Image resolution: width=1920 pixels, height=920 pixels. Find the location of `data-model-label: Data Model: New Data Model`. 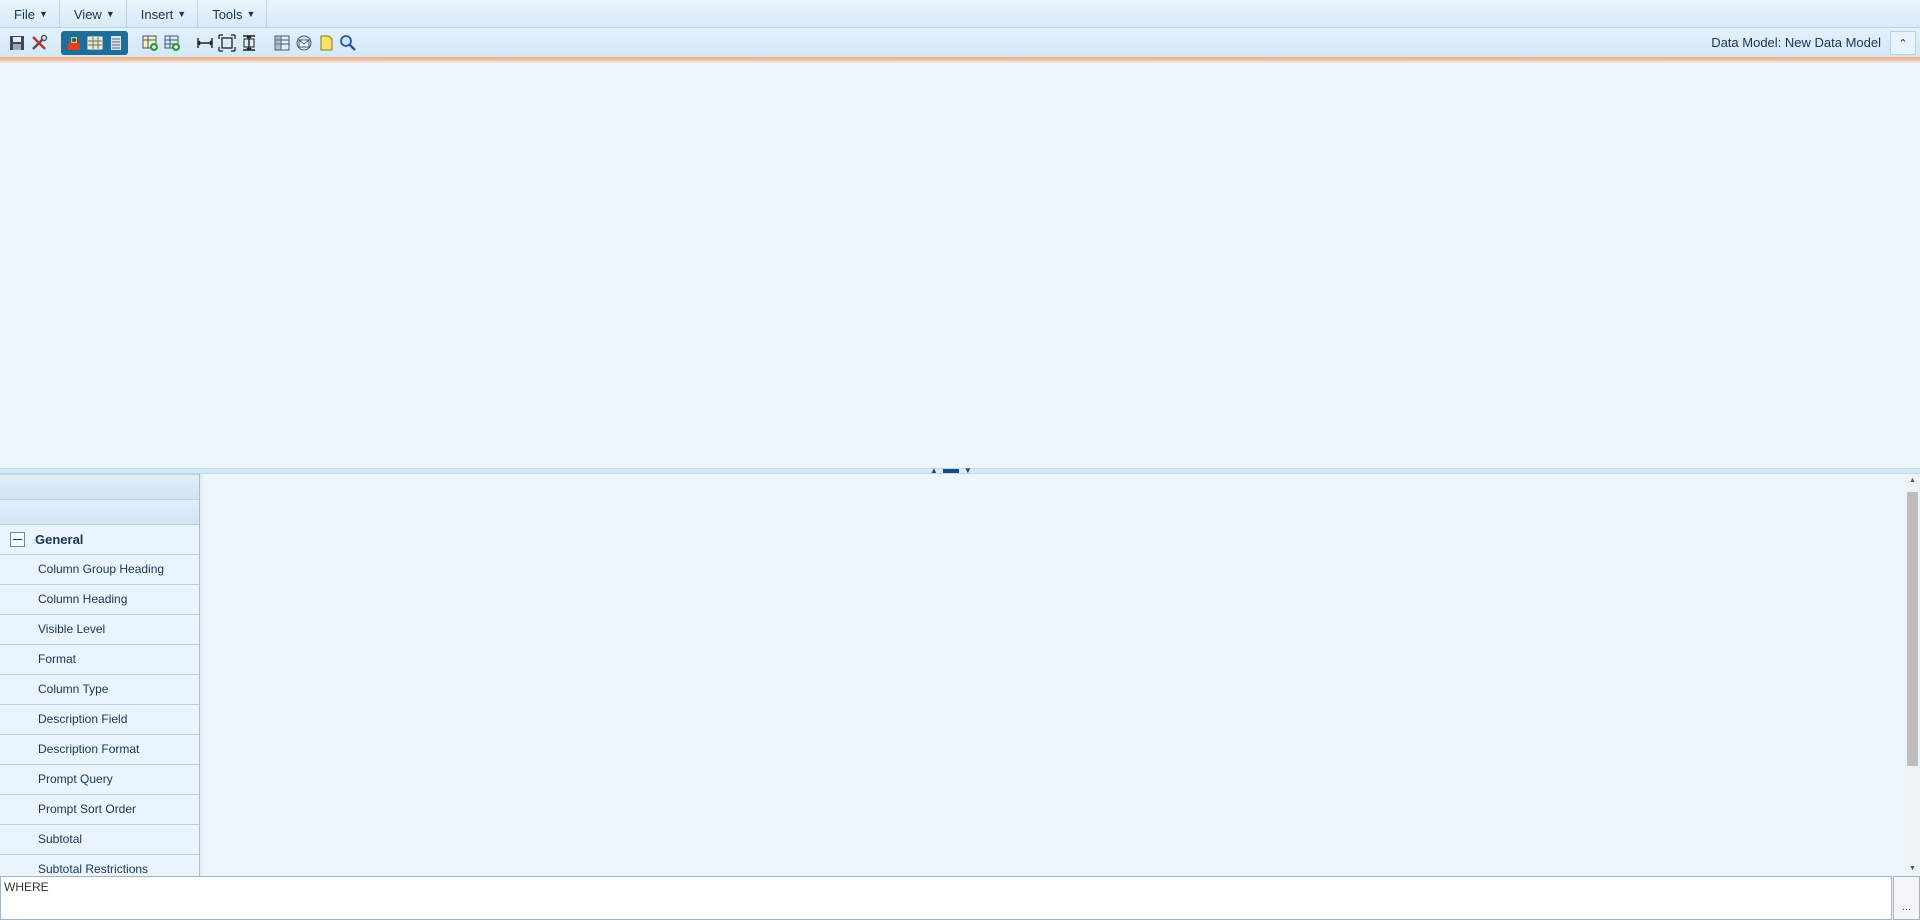

data-model-label: Data Model: New Data Model is located at coordinates (1796, 42).